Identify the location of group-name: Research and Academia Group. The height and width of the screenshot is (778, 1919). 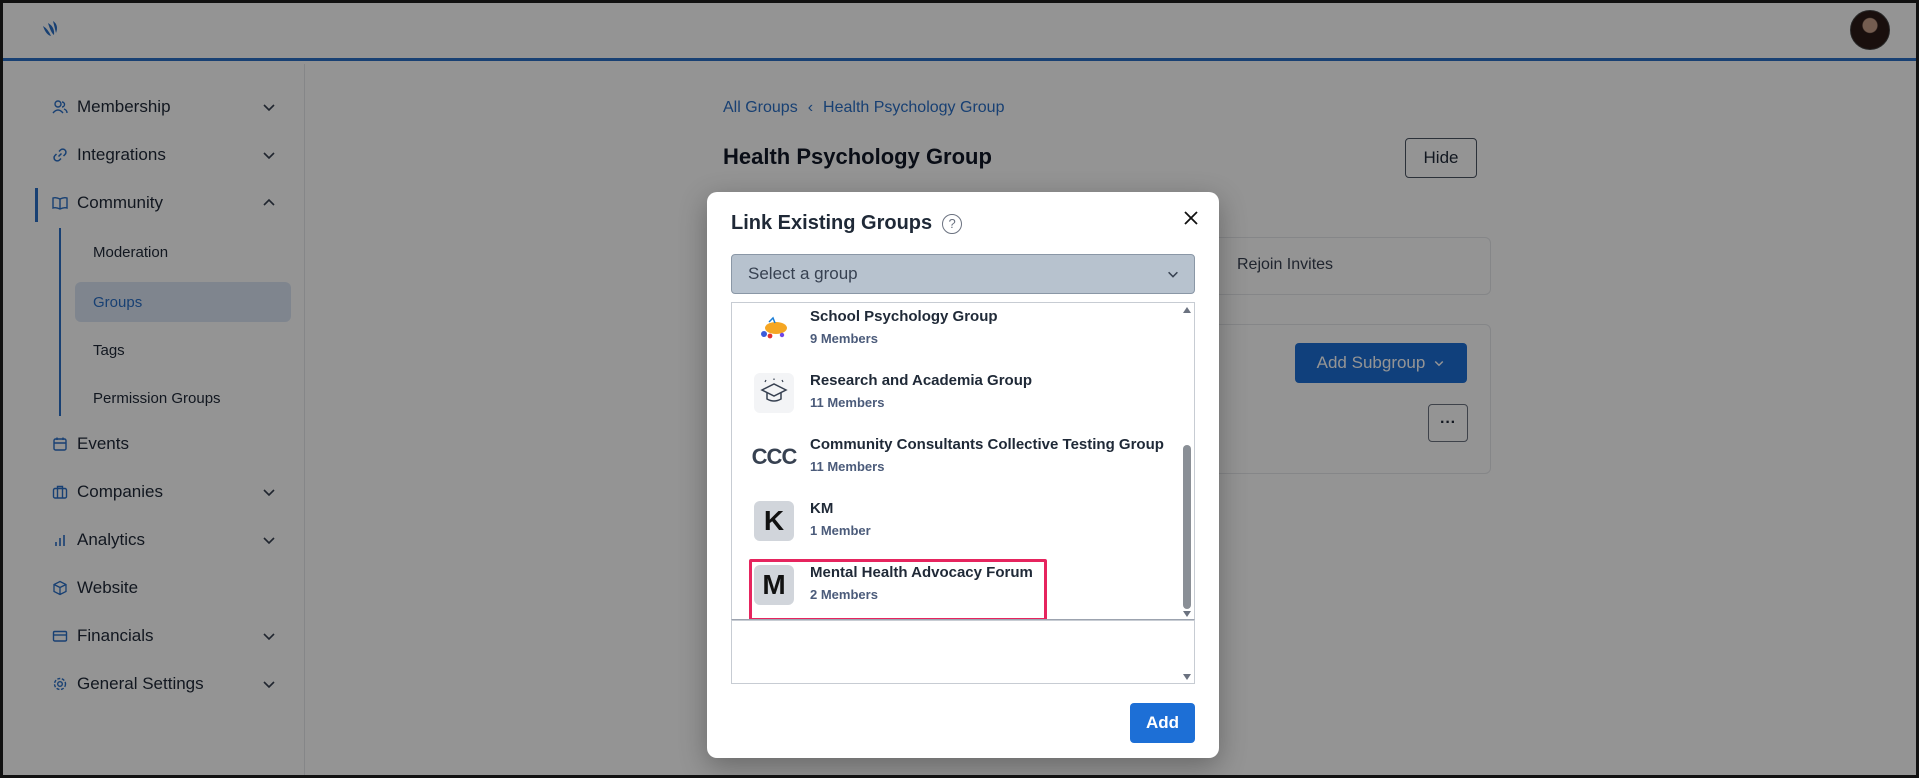
(921, 380).